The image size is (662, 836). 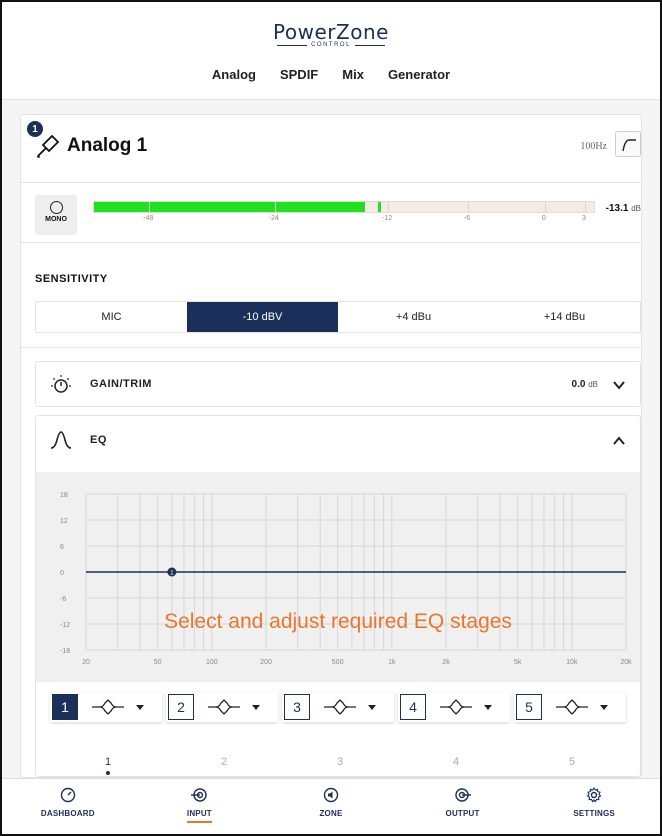 I want to click on level-meter-fill, so click(x=230, y=207).